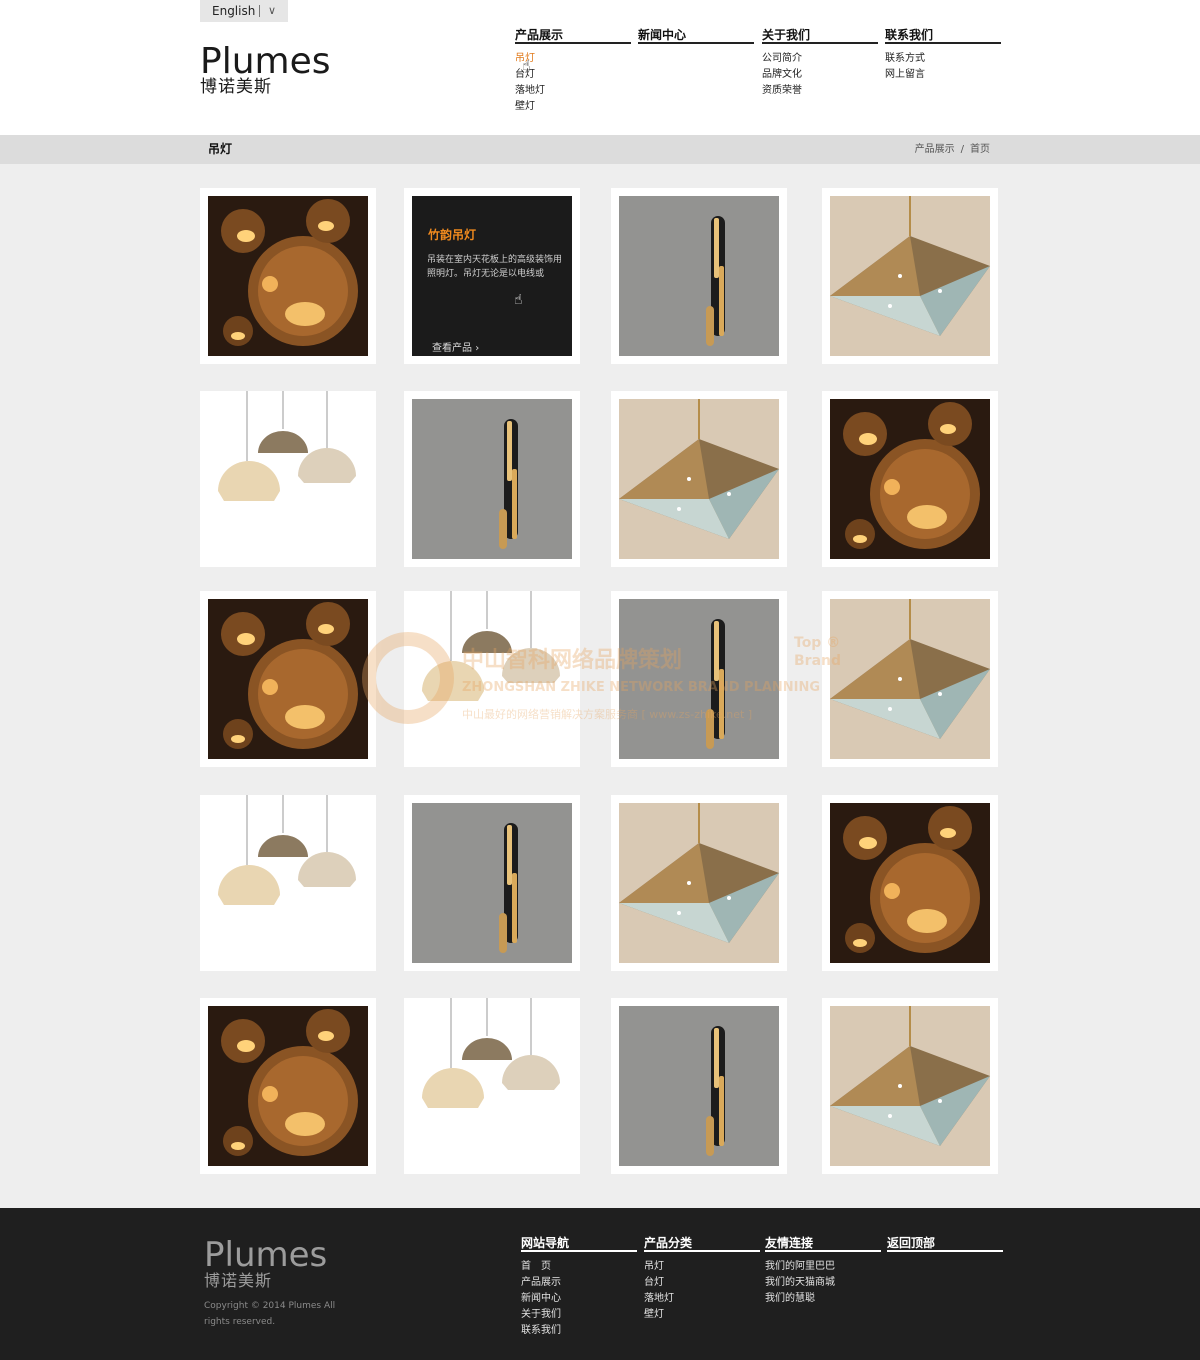 The width and height of the screenshot is (1200, 1360). Describe the element at coordinates (943, 75) in the screenshot. I see `nav-item-message: 网上留言` at that location.